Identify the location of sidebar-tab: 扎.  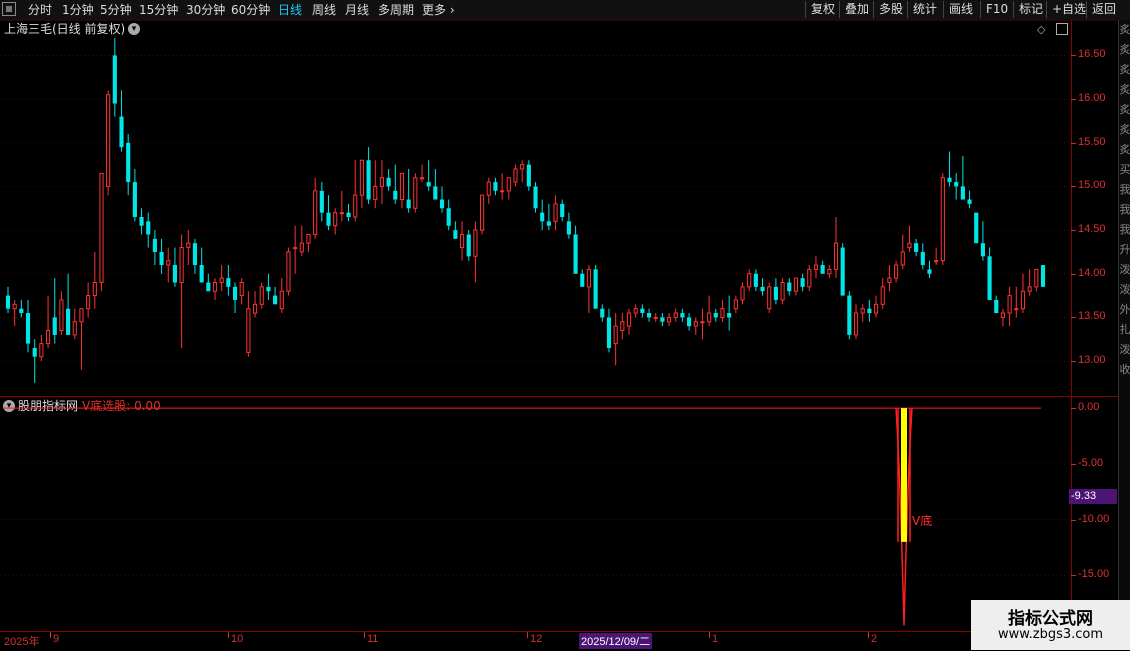
(1124, 330).